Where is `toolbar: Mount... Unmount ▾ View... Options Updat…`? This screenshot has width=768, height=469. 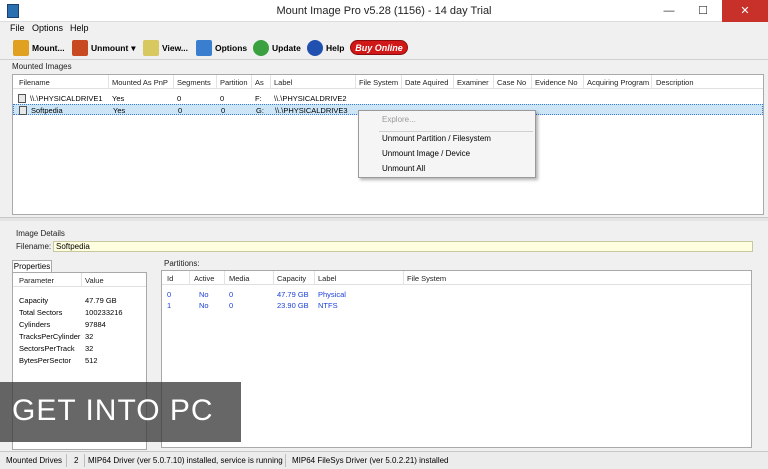
toolbar: Mount... Unmount ▾ View... Options Updat… is located at coordinates (384, 48).